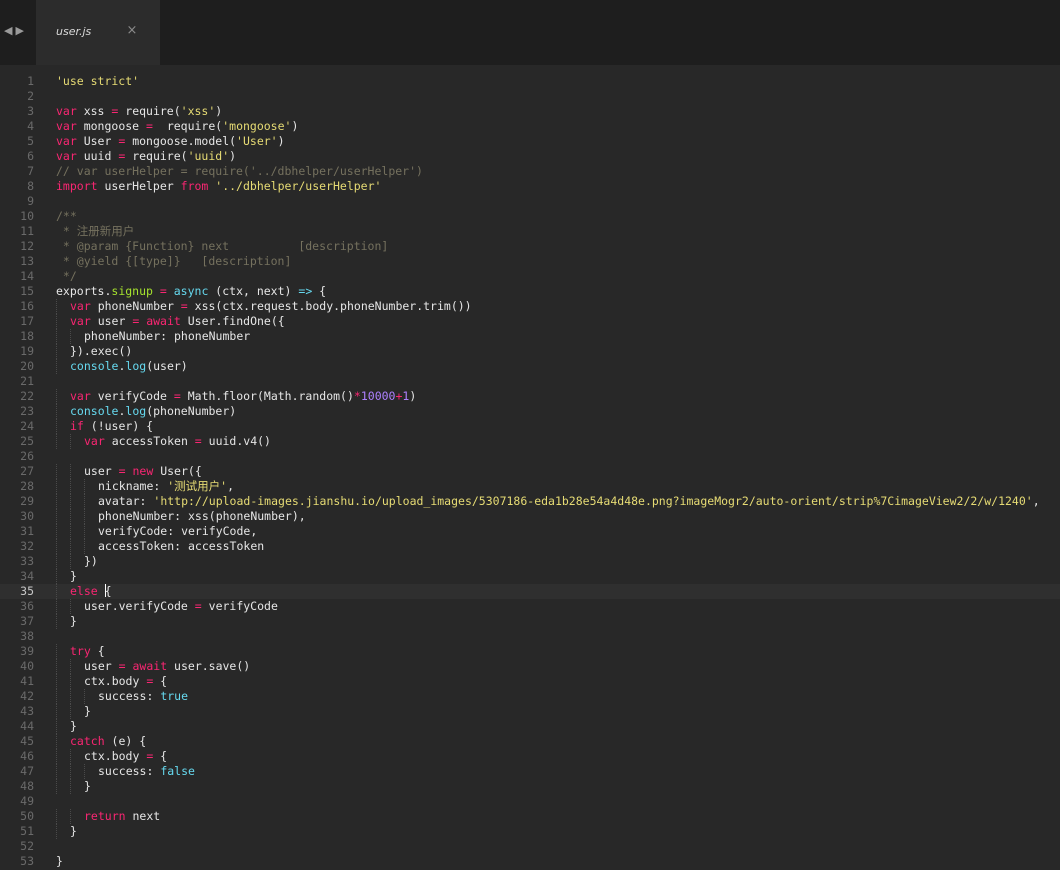  Describe the element at coordinates (30, 141) in the screenshot. I see `line-number: 5` at that location.